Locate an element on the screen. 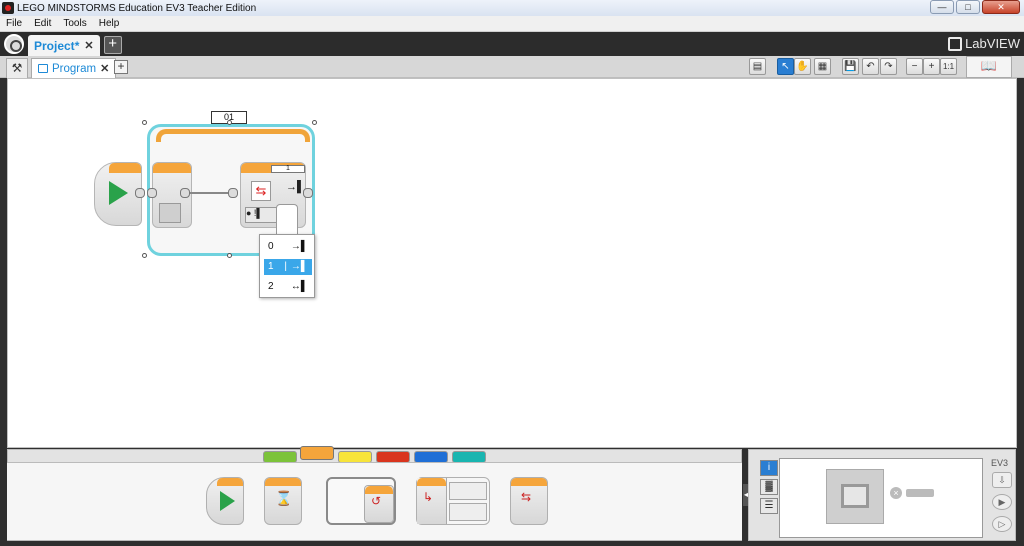 The image size is (1024, 546). block-value-field: 1 is located at coordinates (288, 169).